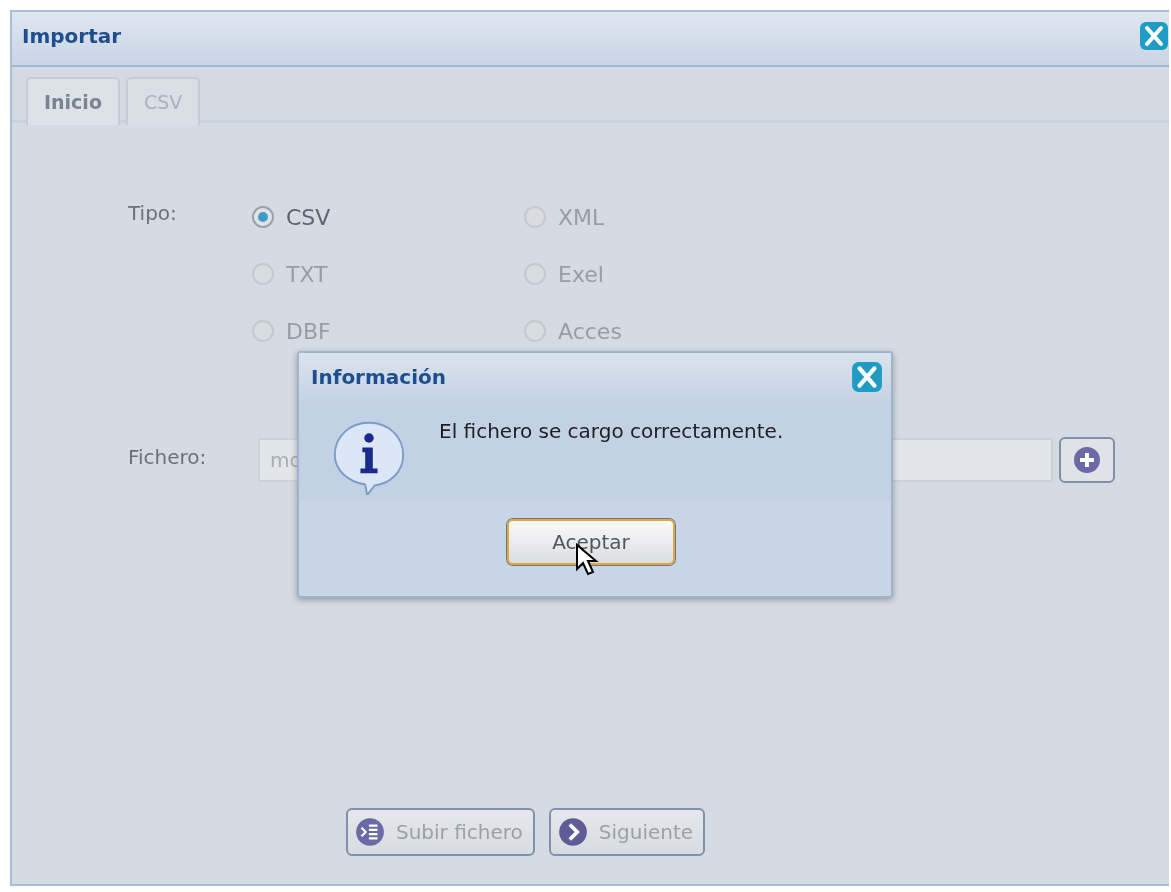 Image resolution: width=1171 pixels, height=892 pixels. Describe the element at coordinates (72, 35) in the screenshot. I see `window-title: Importar` at that location.